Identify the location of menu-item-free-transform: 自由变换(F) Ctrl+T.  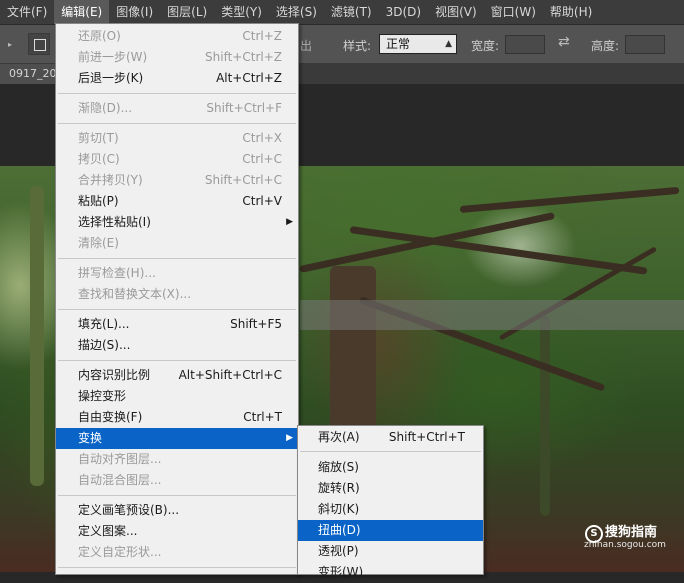
(177, 417).